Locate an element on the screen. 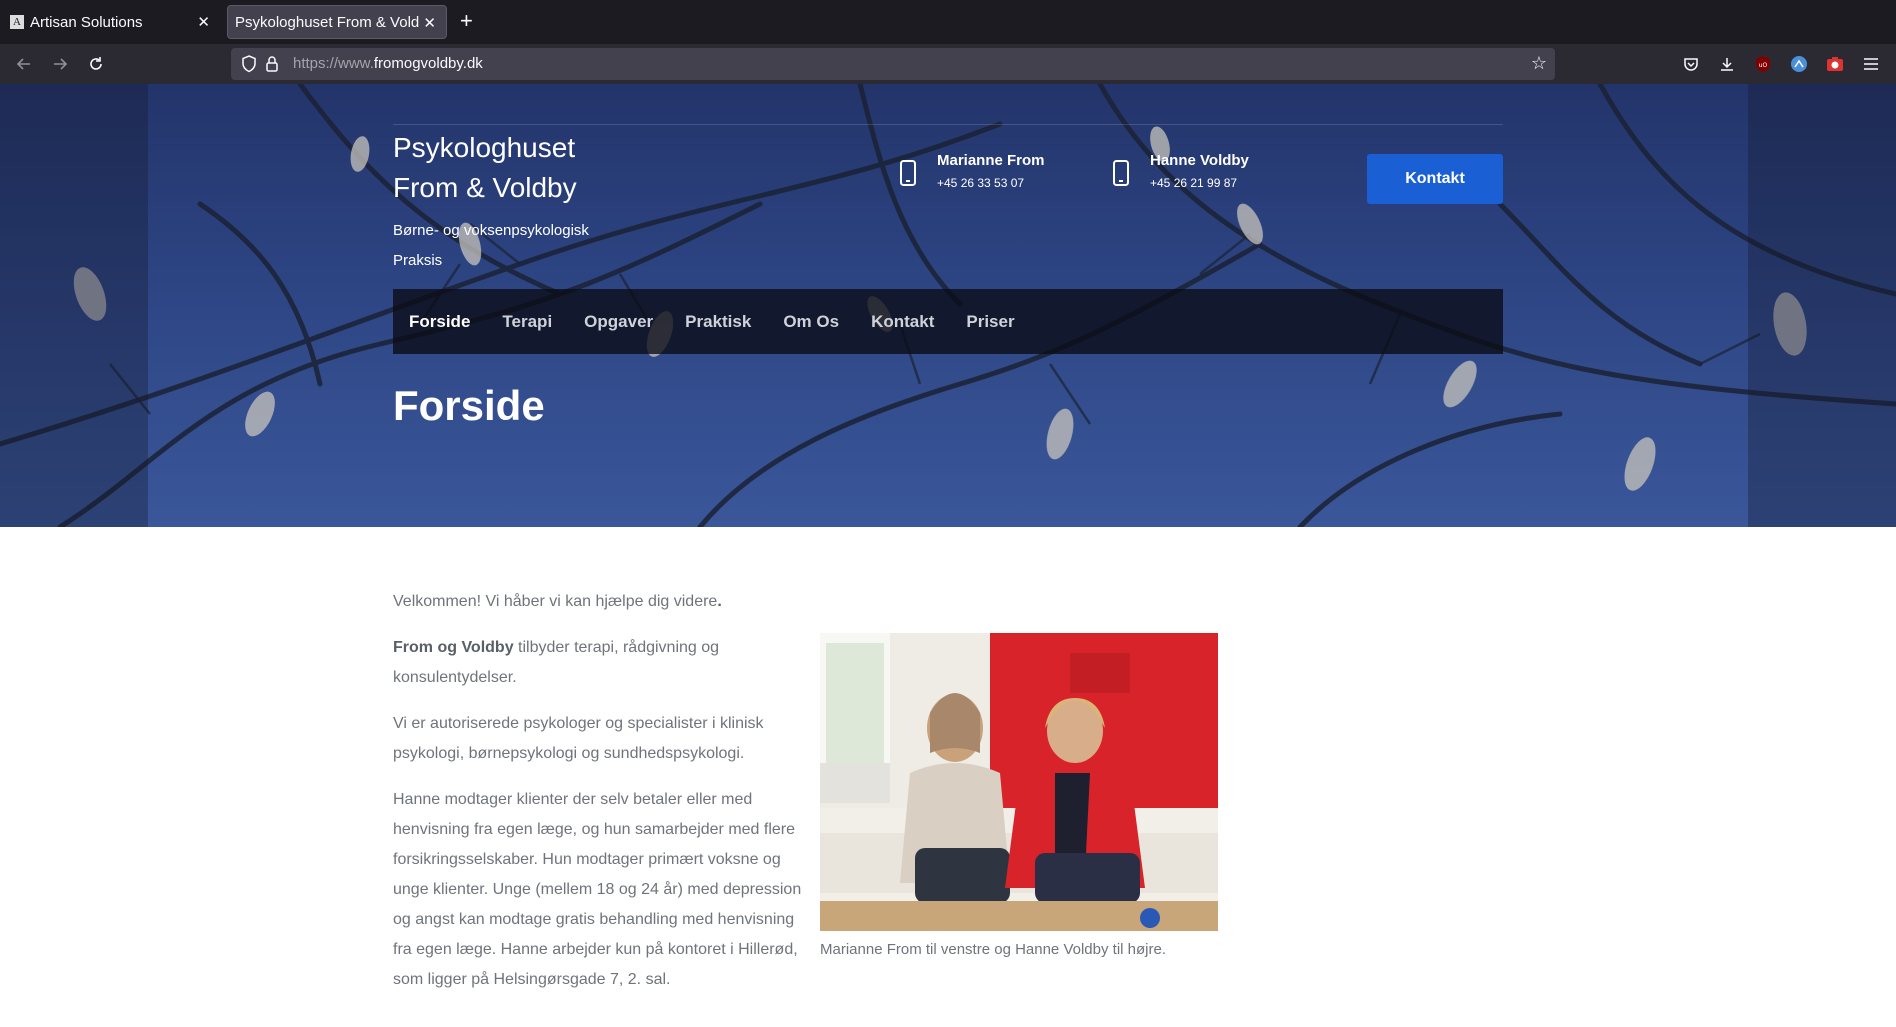 This screenshot has width=1896, height=1027. extension-globe-icon is located at coordinates (1799, 64).